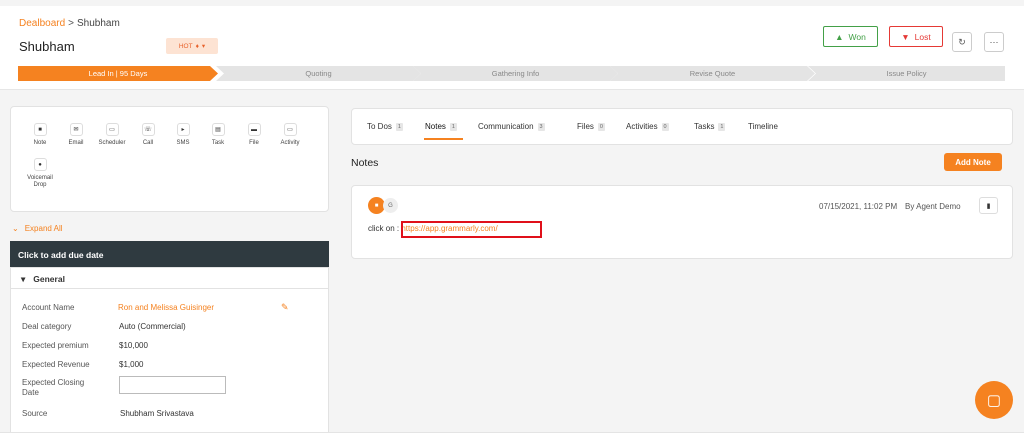 The width and height of the screenshot is (1024, 443). Describe the element at coordinates (197, 46) in the screenshot. I see `fire-icon: ♦` at that location.